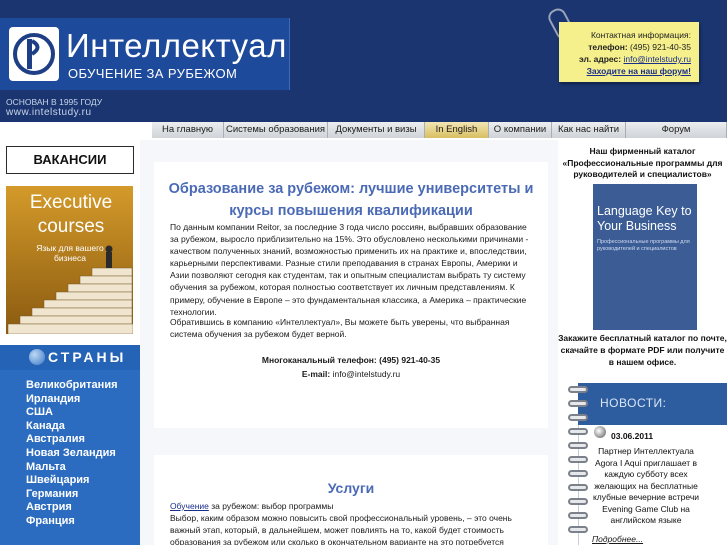 The width and height of the screenshot is (727, 545). I want to click on main-email: info@intelstudy.ru, so click(367, 374).